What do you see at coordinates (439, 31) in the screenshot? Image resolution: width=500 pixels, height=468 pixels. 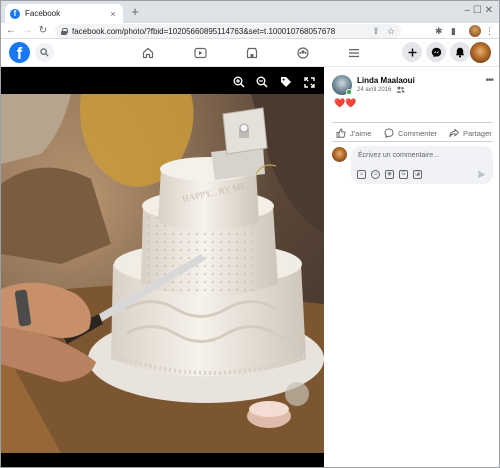 I see `extensions-icon: ✱` at bounding box center [439, 31].